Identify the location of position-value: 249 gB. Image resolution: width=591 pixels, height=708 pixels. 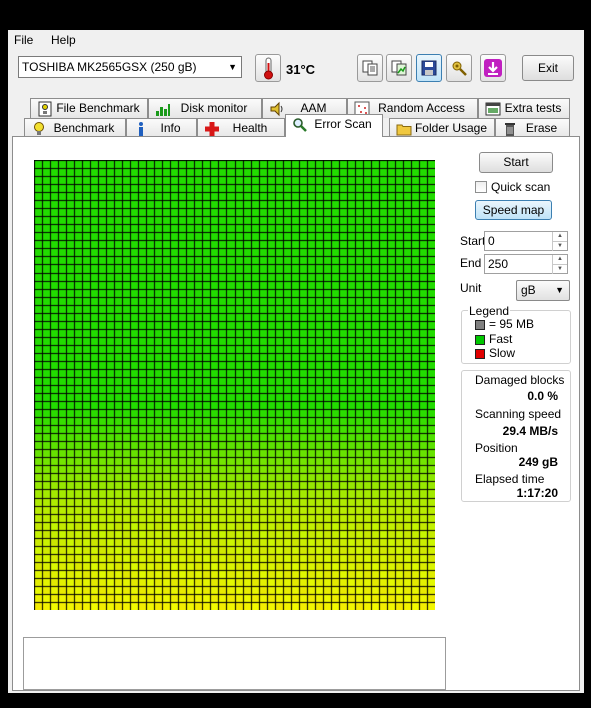
(538, 462).